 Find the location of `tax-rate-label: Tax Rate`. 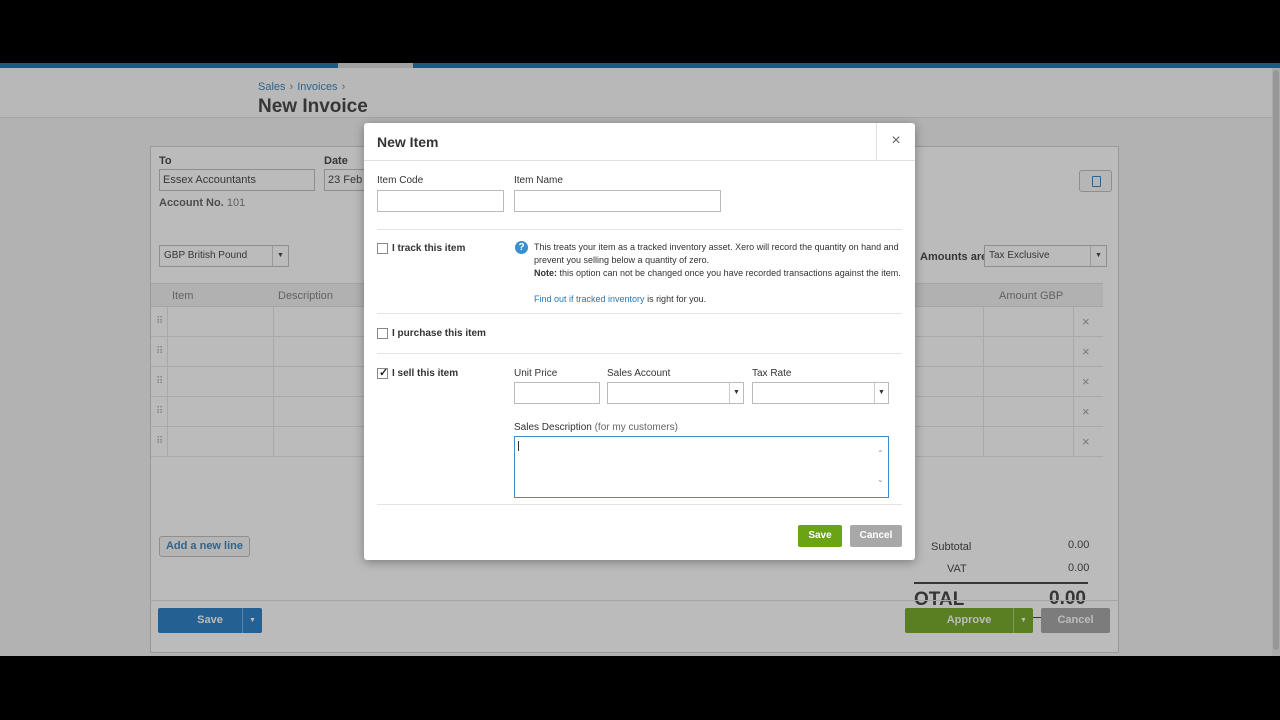

tax-rate-label: Tax Rate is located at coordinates (772, 373).